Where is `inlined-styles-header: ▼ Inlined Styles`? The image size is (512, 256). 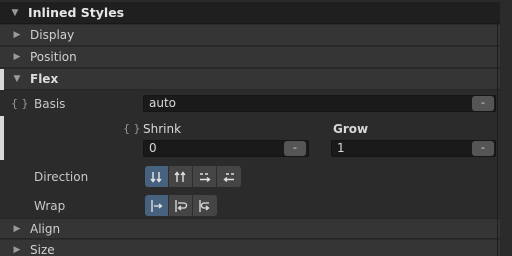 inlined-styles-header: ▼ Inlined Styles is located at coordinates (250, 13).